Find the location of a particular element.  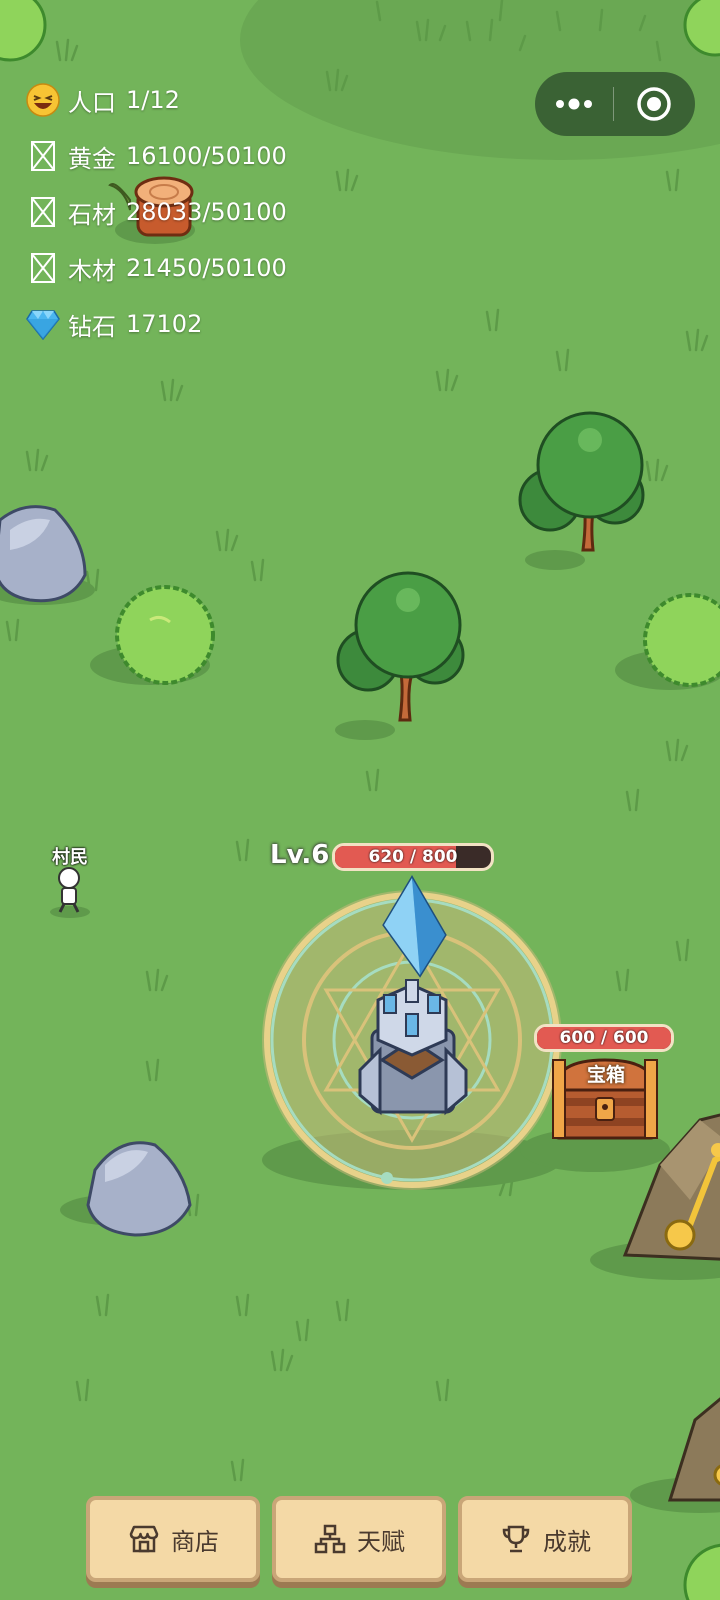

talent-tree-icon is located at coordinates (330, 1539).